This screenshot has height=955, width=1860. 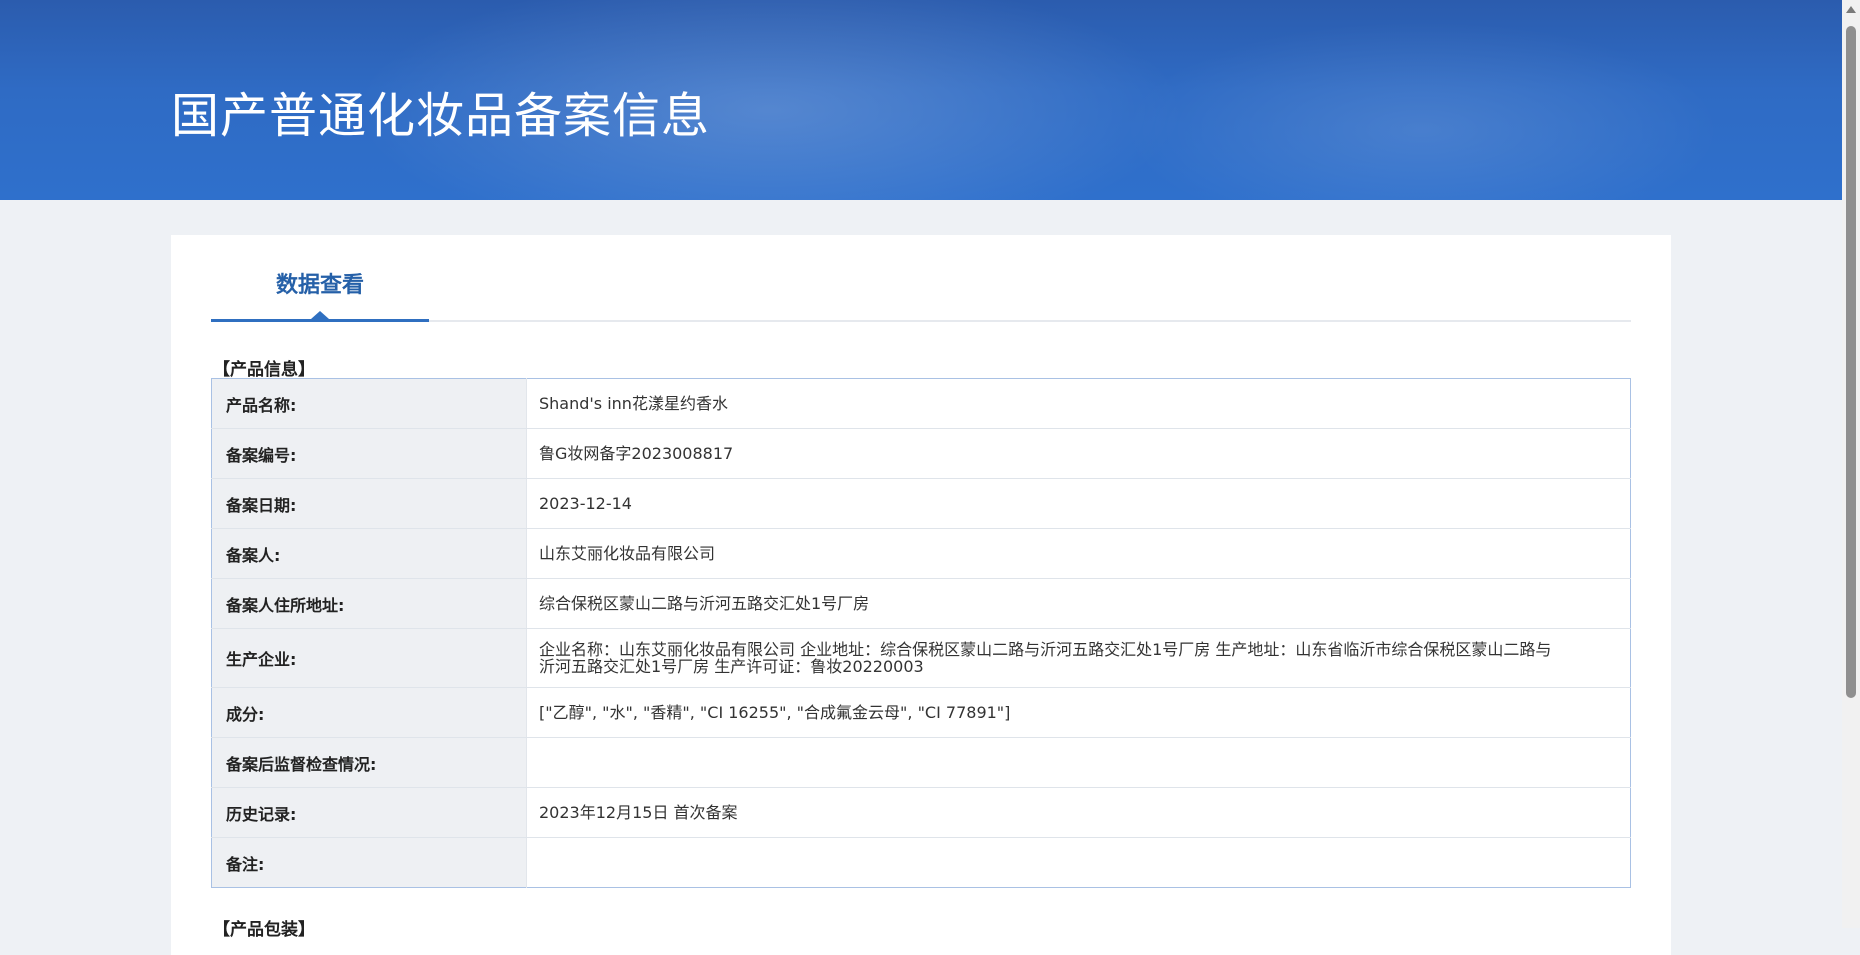 I want to click on table-row: 备案人住所地址: 综合保税区蒙山二路与沂河五路交汇处1号厂房, so click(x=921, y=603).